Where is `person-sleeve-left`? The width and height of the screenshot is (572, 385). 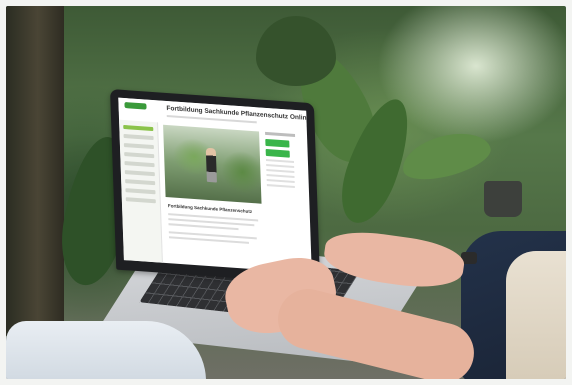
person-sleeve-left is located at coordinates (106, 350).